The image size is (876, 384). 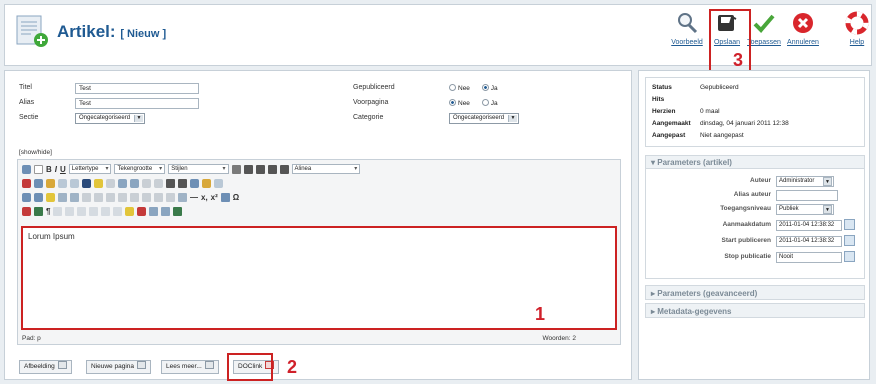 What do you see at coordinates (62, 197) in the screenshot?
I see `media-icon` at bounding box center [62, 197].